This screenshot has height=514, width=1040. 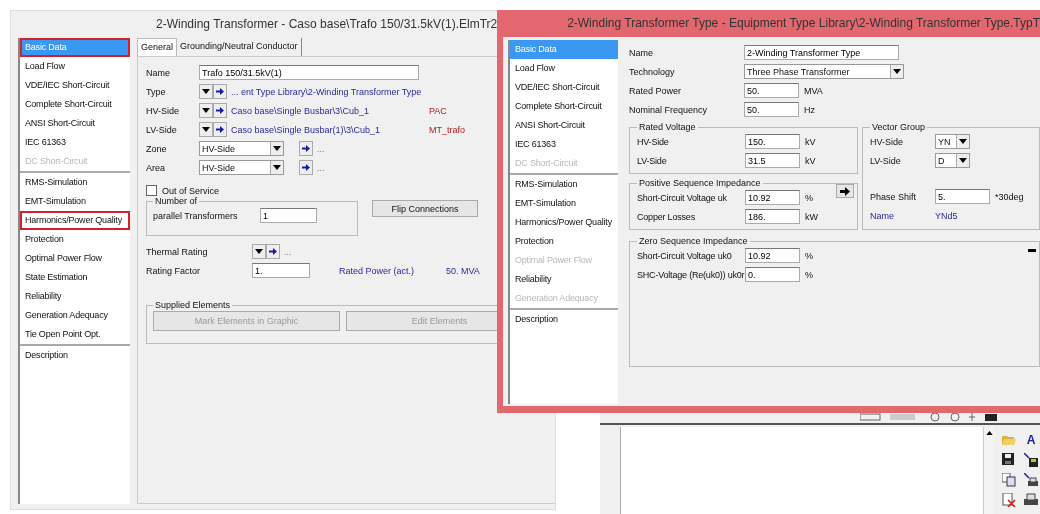 I want to click on font-button: A, so click(x=1031, y=440).